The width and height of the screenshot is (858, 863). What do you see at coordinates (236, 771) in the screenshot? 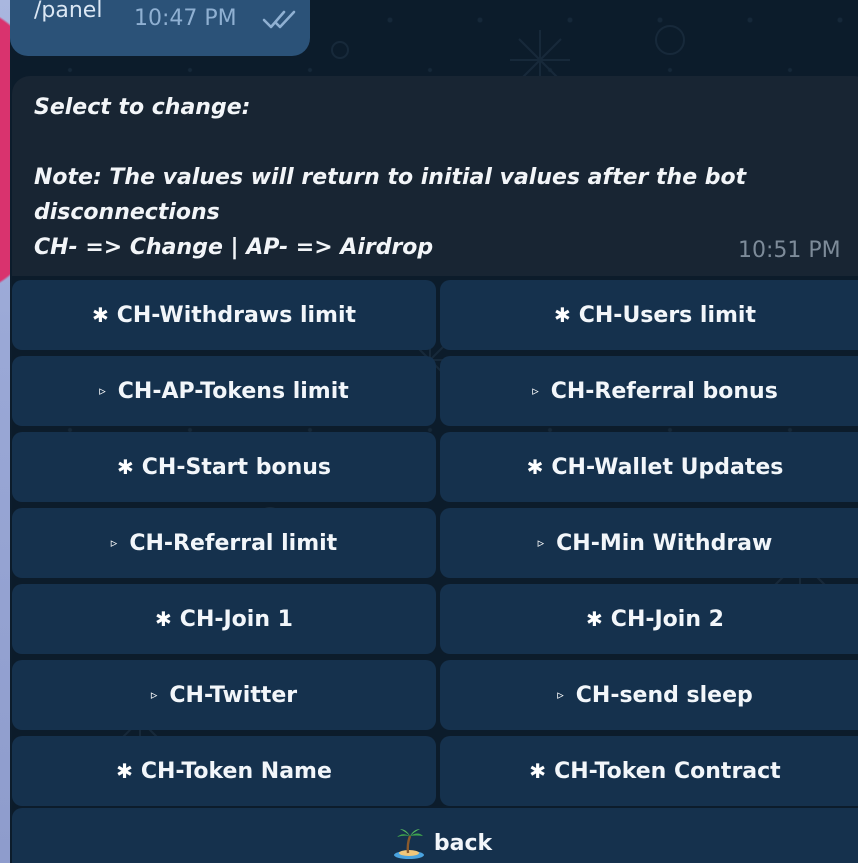
I see `button-label: CH-Token Name` at bounding box center [236, 771].